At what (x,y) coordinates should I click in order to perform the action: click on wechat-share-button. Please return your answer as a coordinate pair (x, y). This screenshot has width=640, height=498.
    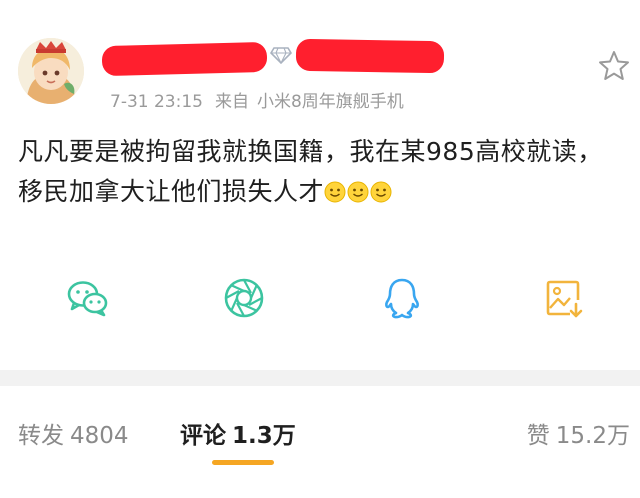
    Looking at the image, I should click on (88, 298).